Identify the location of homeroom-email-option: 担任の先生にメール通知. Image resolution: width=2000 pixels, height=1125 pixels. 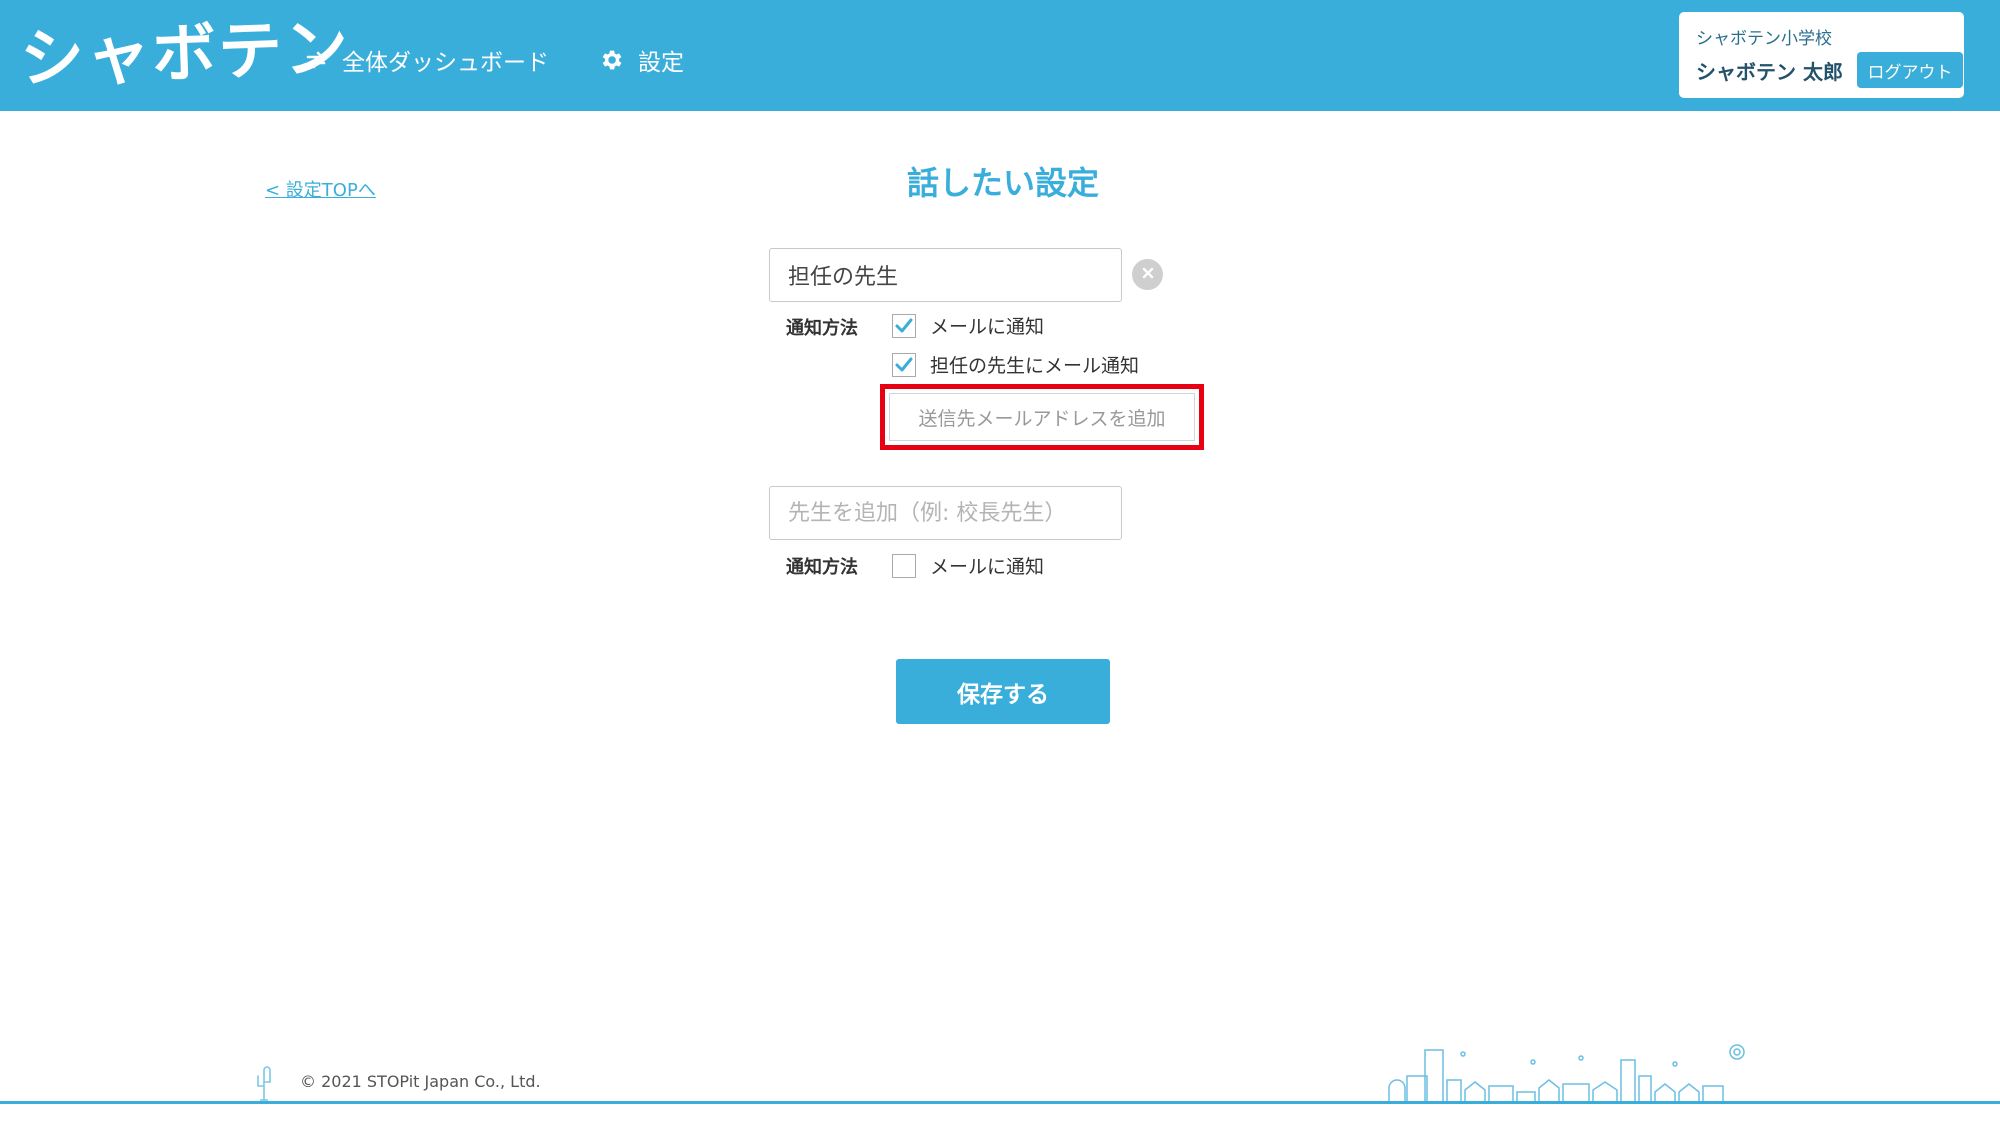
(1015, 364).